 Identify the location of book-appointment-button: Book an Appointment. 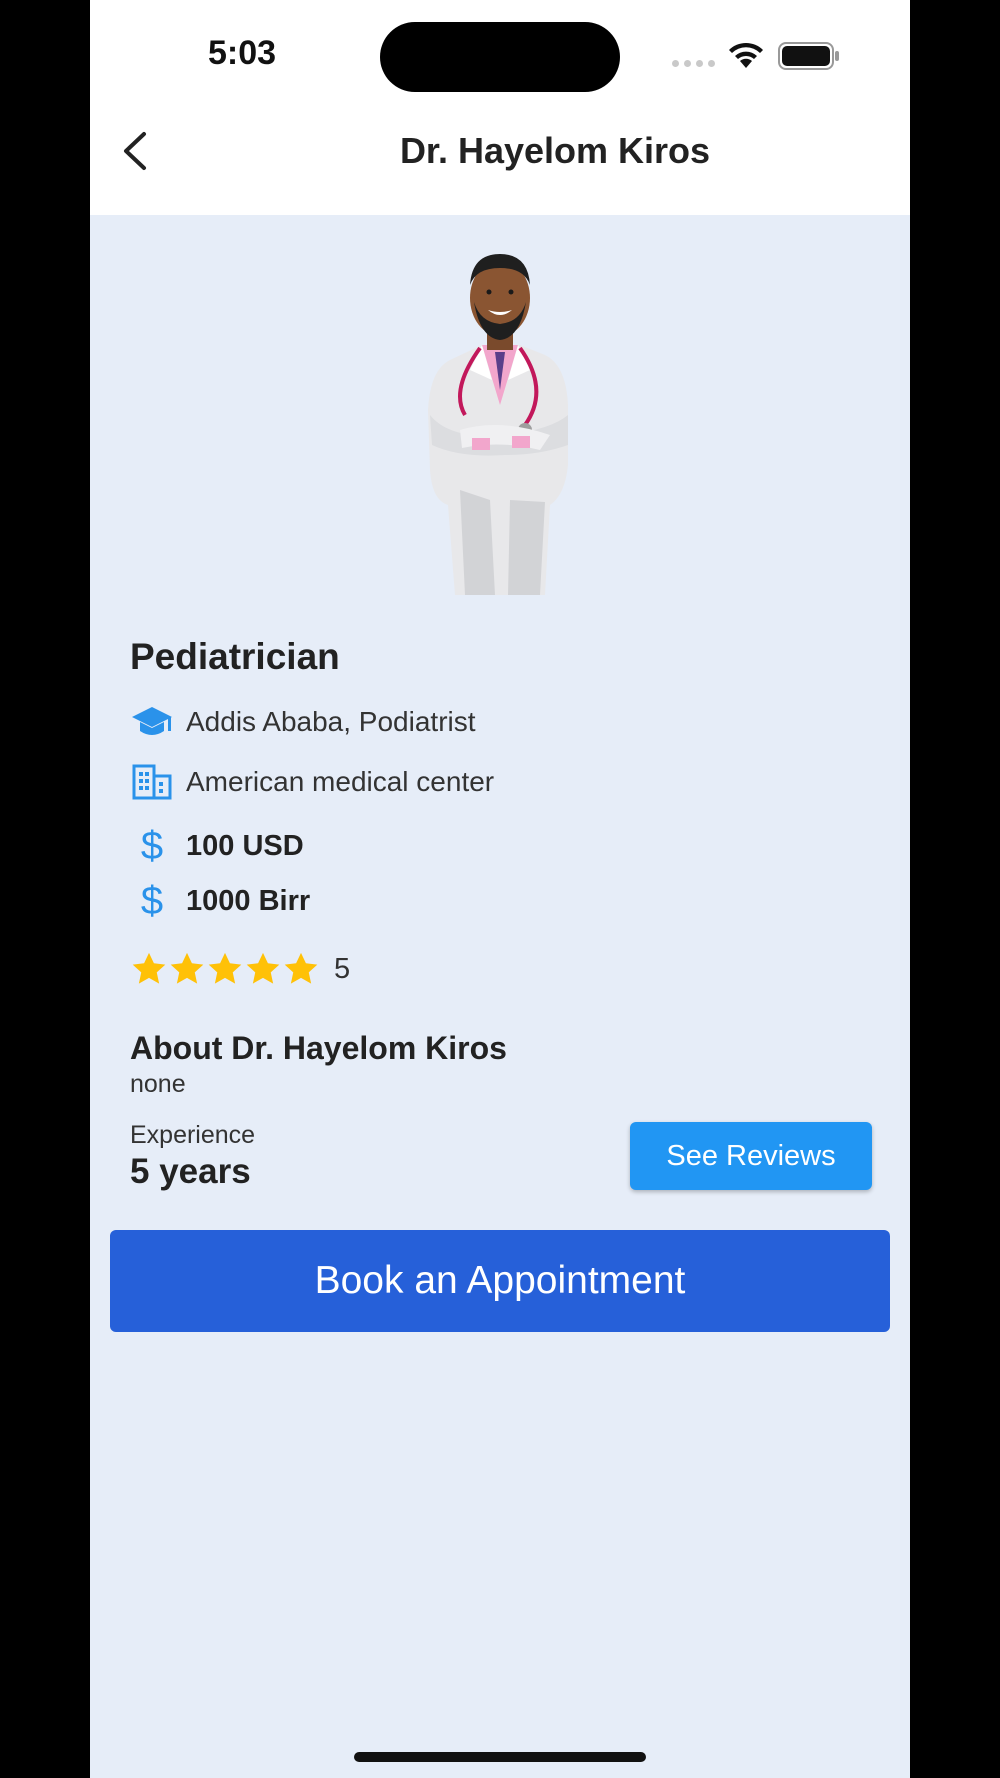
(500, 1281).